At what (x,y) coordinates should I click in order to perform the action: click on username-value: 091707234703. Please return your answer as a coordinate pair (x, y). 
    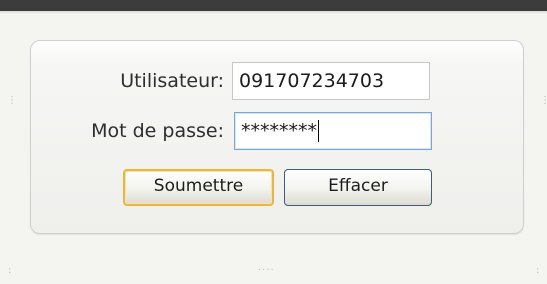
    Looking at the image, I should click on (312, 81).